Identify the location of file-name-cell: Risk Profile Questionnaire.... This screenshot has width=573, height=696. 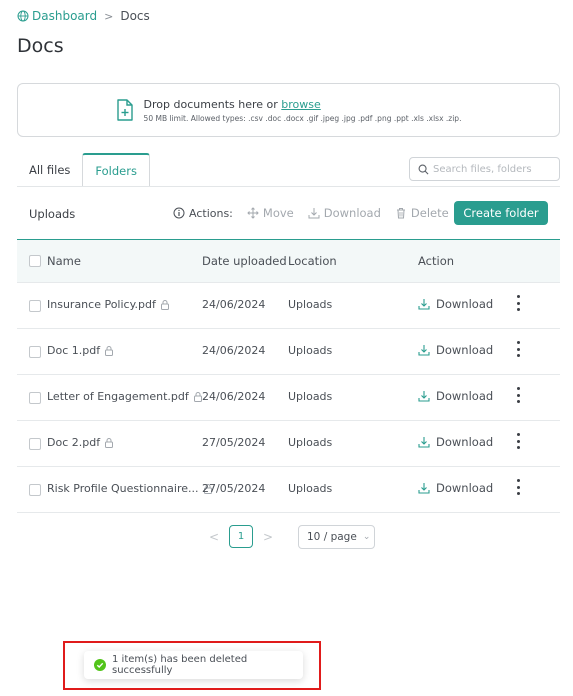
(130, 488).